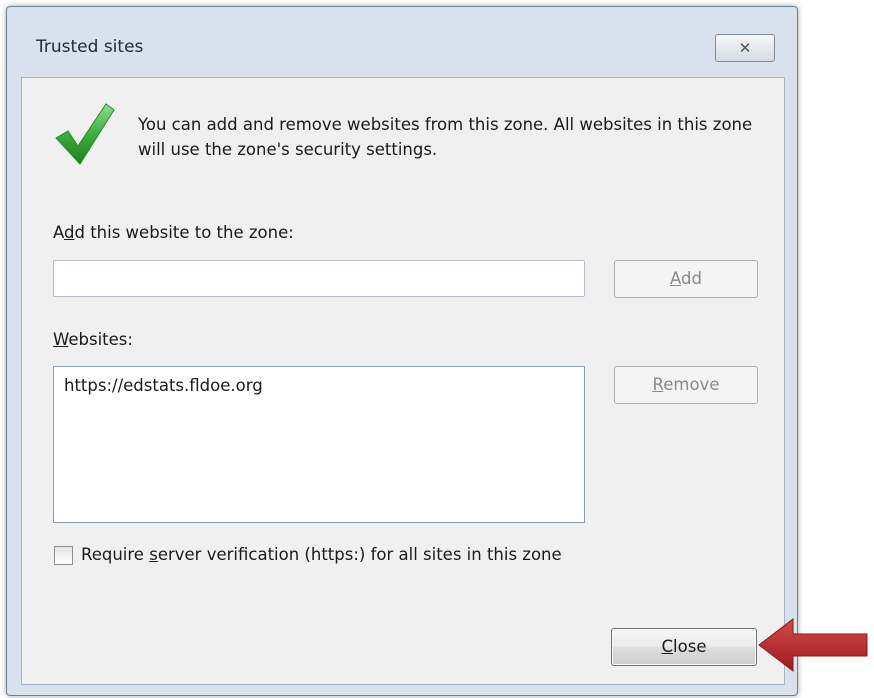  What do you see at coordinates (319, 386) in the screenshot?
I see `list-item: https://edstats.fldoe.org` at bounding box center [319, 386].